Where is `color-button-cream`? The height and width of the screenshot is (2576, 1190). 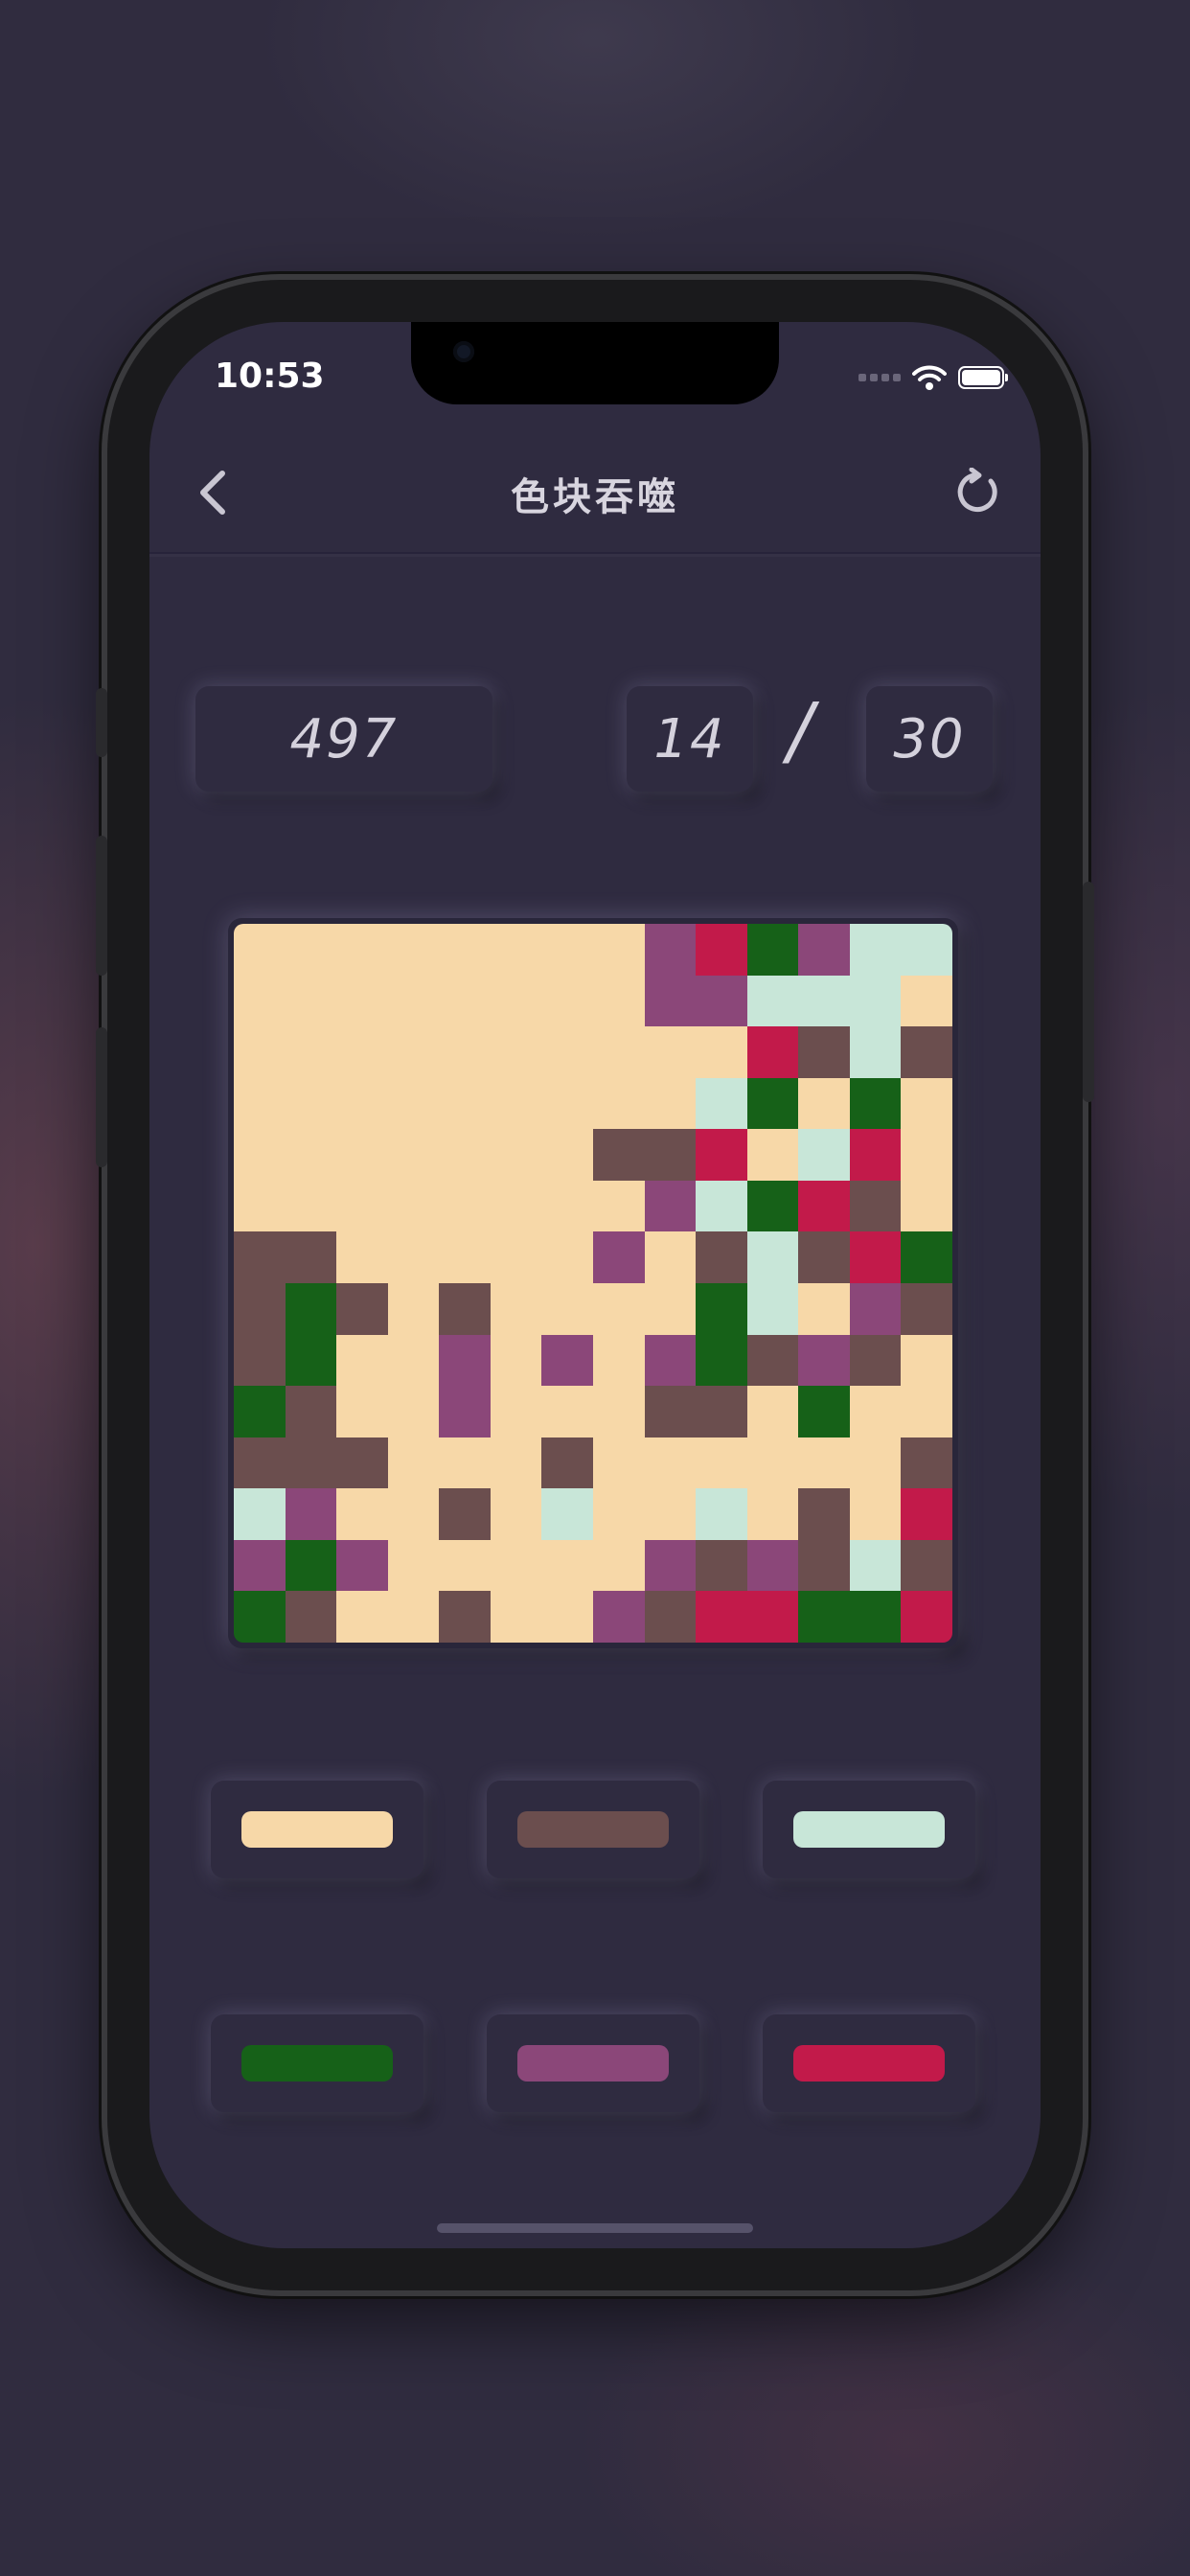 color-button-cream is located at coordinates (317, 1829).